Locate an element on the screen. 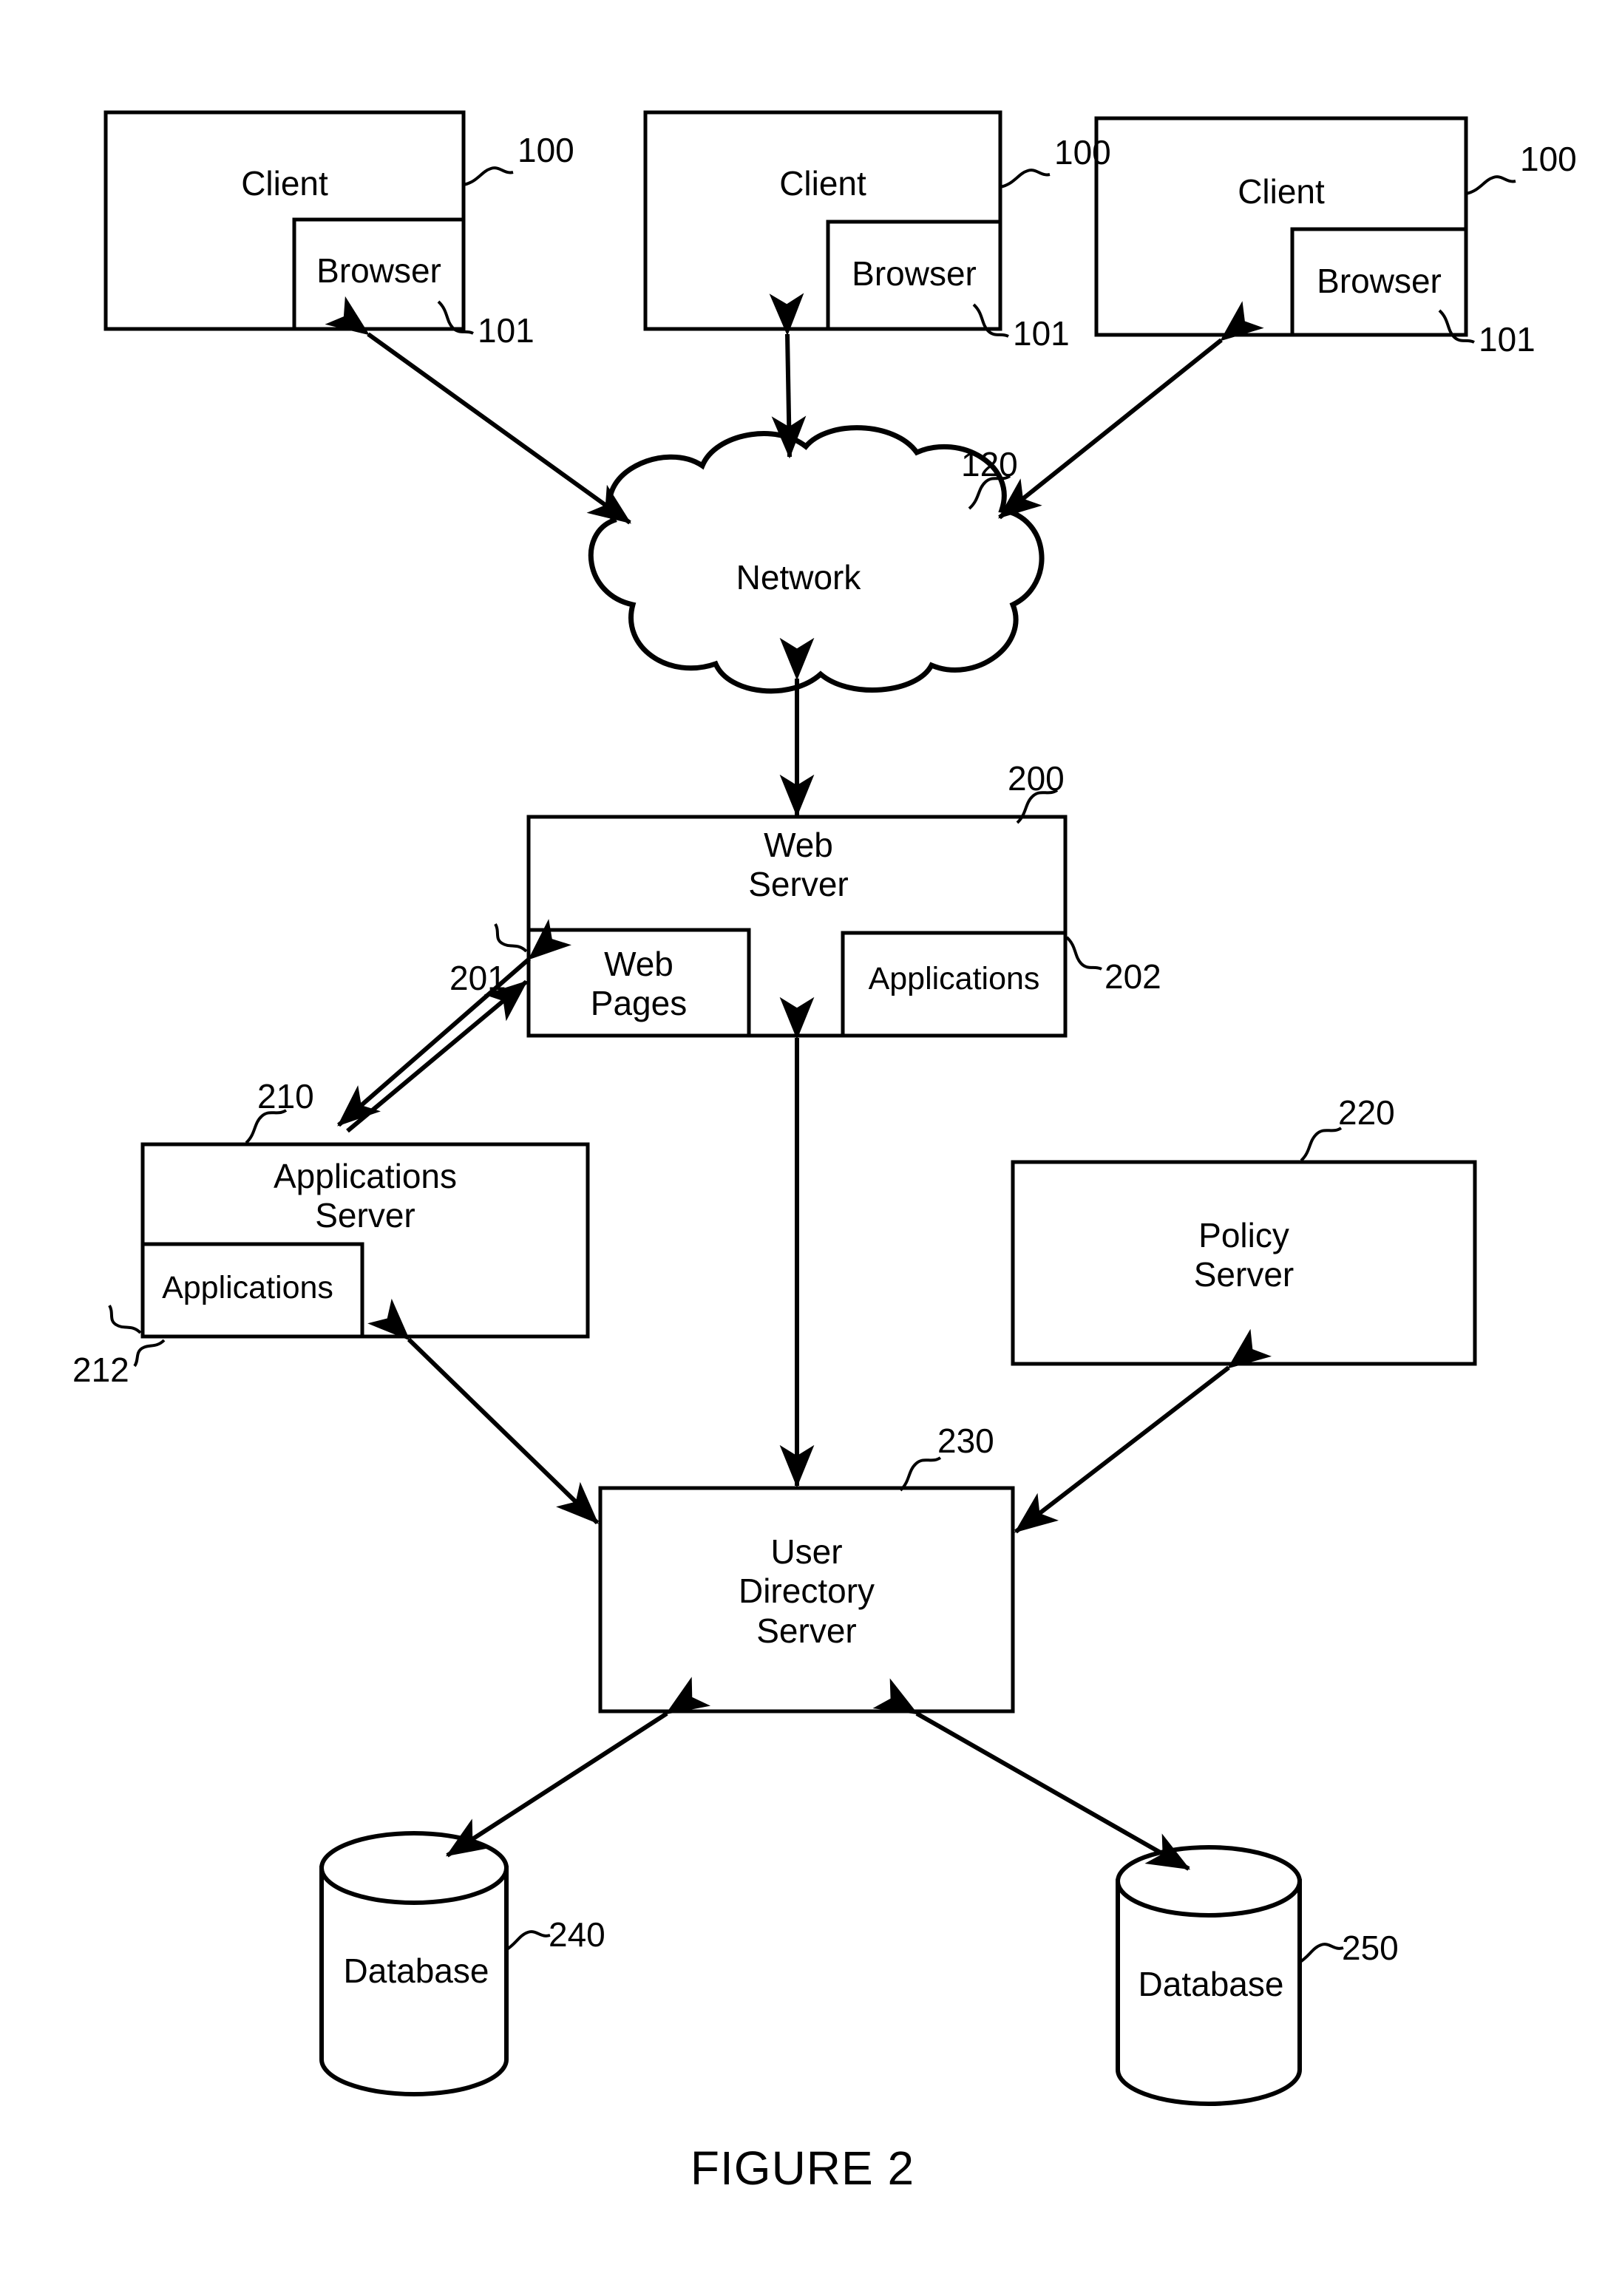 This screenshot has width=1605, height=2296. leader-line-client-3-ref is located at coordinates (1491, 185).